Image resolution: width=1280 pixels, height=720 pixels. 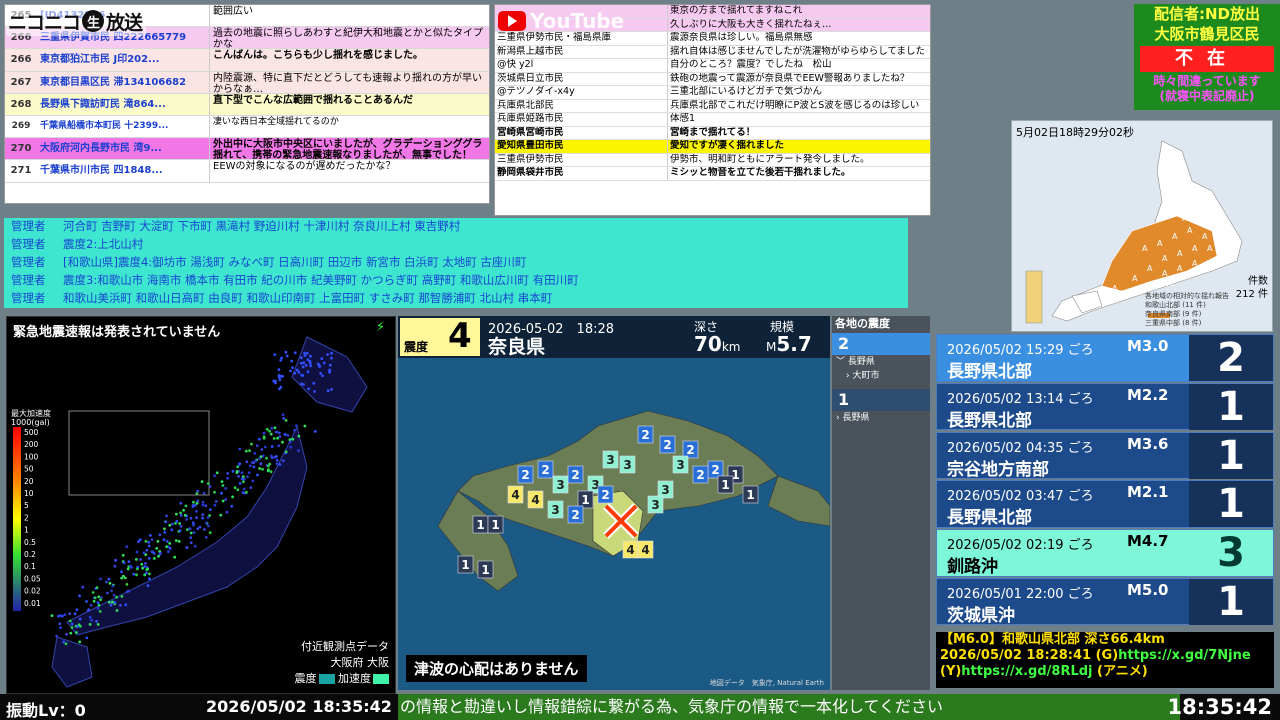 What do you see at coordinates (480, 524) in the screenshot?
I see `intensity-marker: 1` at bounding box center [480, 524].